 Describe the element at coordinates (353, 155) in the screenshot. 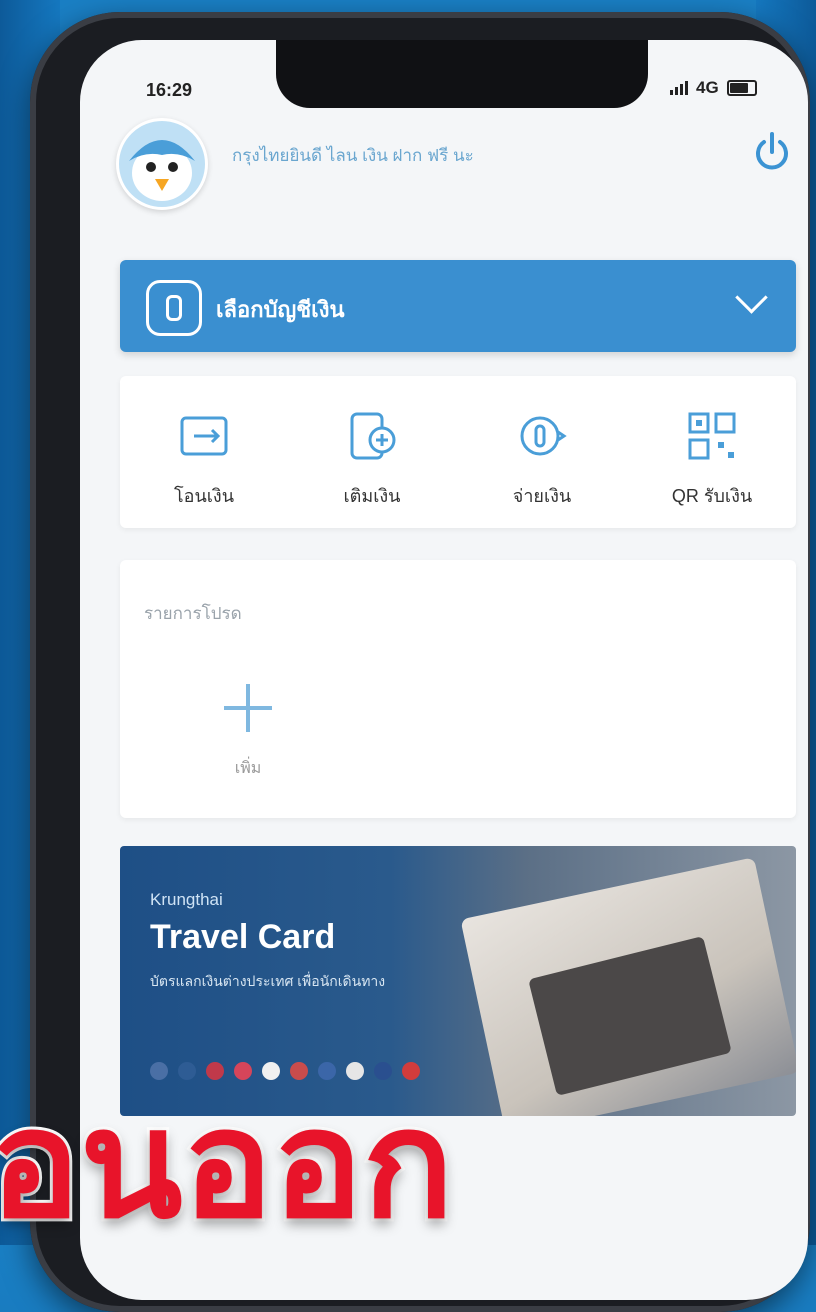

I see `greeting-text: กรุงไทยยินดี ไลน เงิน ฝาก ฟรี นะ` at that location.